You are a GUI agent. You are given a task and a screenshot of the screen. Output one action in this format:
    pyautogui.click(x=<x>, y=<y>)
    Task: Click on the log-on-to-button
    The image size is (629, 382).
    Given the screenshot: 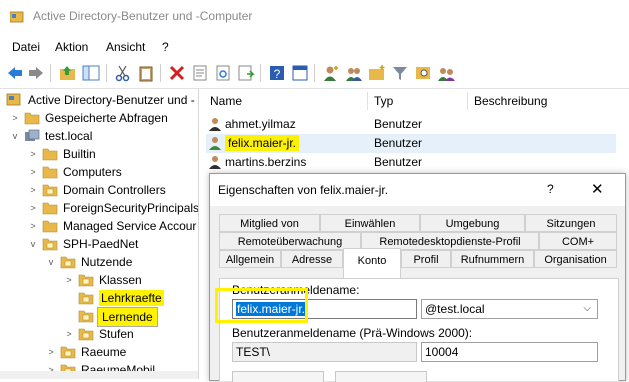 What is the action you would take?
    pyautogui.click(x=381, y=376)
    